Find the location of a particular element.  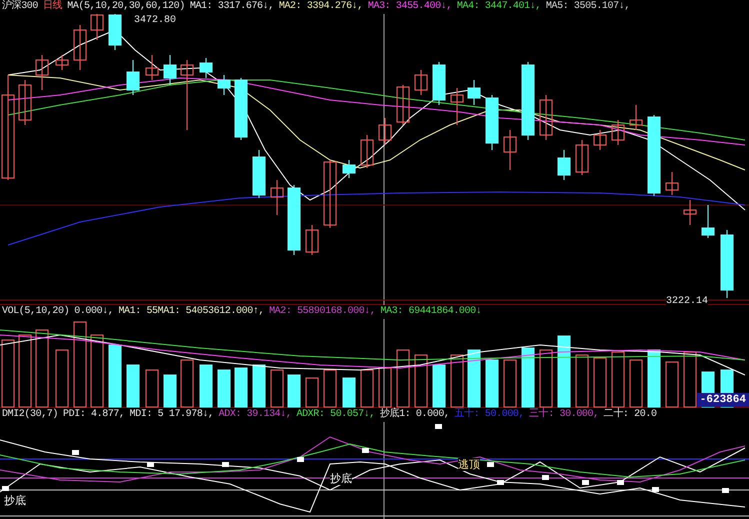

volume-reading: -623864 is located at coordinates (722, 400).